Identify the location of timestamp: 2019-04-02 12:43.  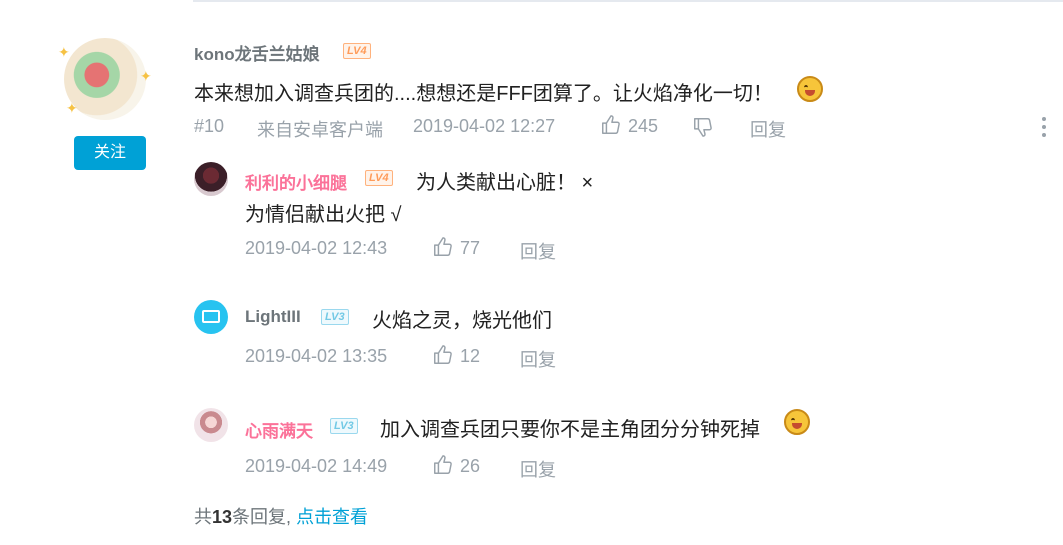
(316, 248).